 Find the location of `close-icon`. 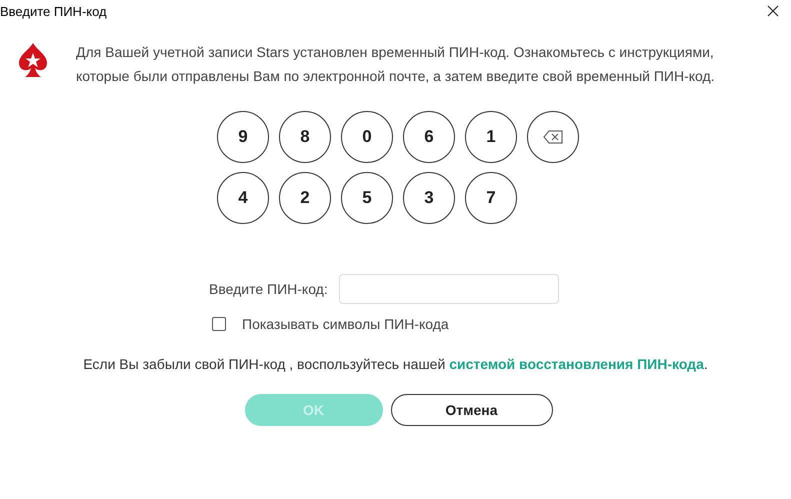

close-icon is located at coordinates (773, 11).